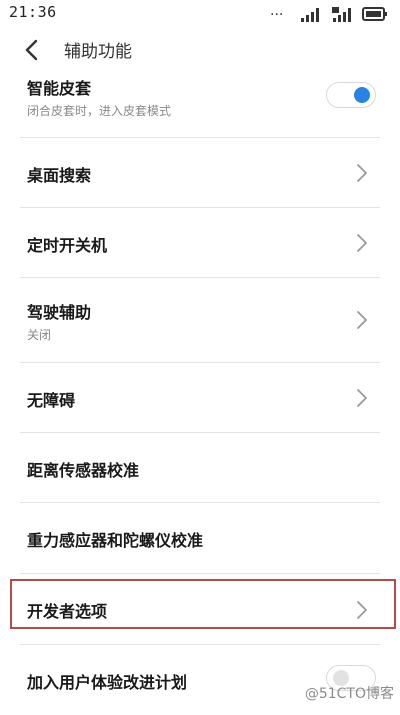  What do you see at coordinates (200, 320) in the screenshot?
I see `setting-driving-assist: 驾驶辅助 关闭` at bounding box center [200, 320].